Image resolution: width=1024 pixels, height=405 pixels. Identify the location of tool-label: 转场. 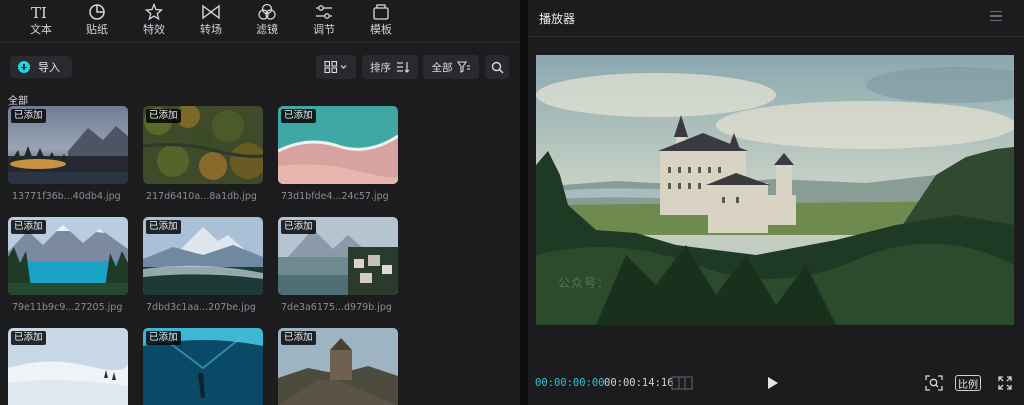
(211, 29).